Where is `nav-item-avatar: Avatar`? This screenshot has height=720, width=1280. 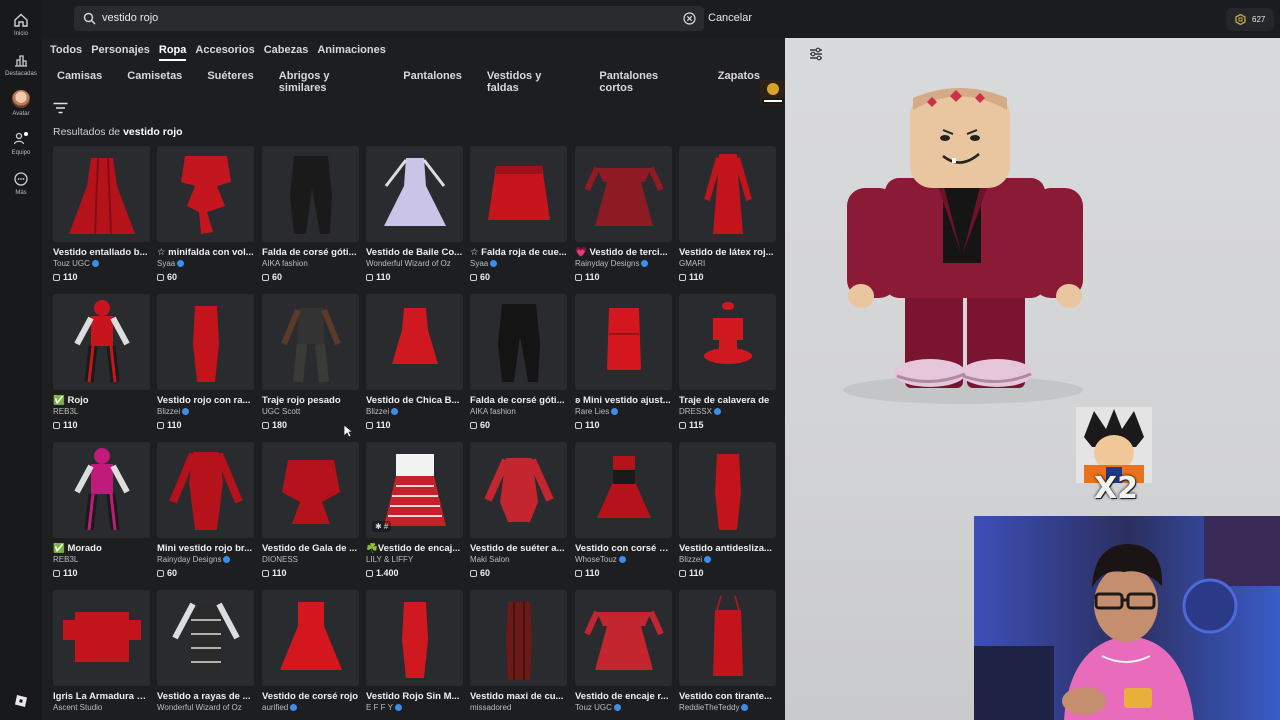
nav-item-avatar: Avatar is located at coordinates (21, 103).